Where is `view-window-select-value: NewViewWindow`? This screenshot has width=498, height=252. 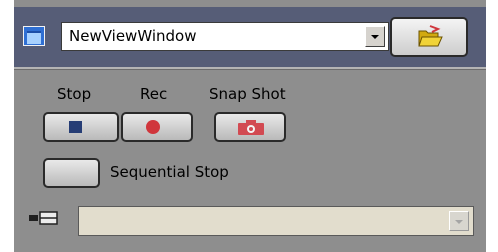
view-window-select-value: NewViewWindow is located at coordinates (133, 36).